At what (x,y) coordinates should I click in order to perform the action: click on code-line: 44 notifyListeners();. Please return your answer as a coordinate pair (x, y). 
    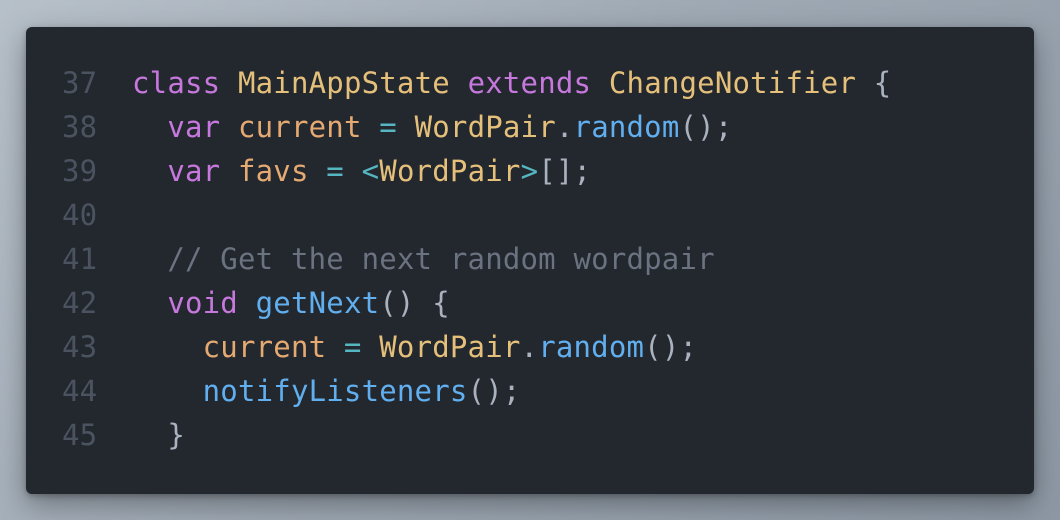
    Looking at the image, I should click on (538, 391).